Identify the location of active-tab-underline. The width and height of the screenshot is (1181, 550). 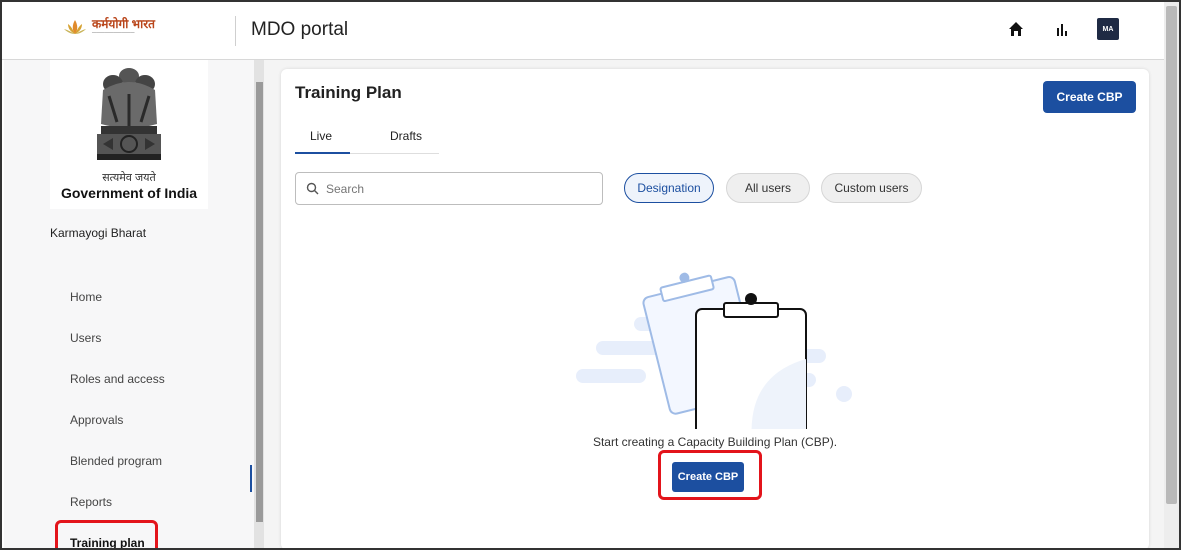
(322, 153).